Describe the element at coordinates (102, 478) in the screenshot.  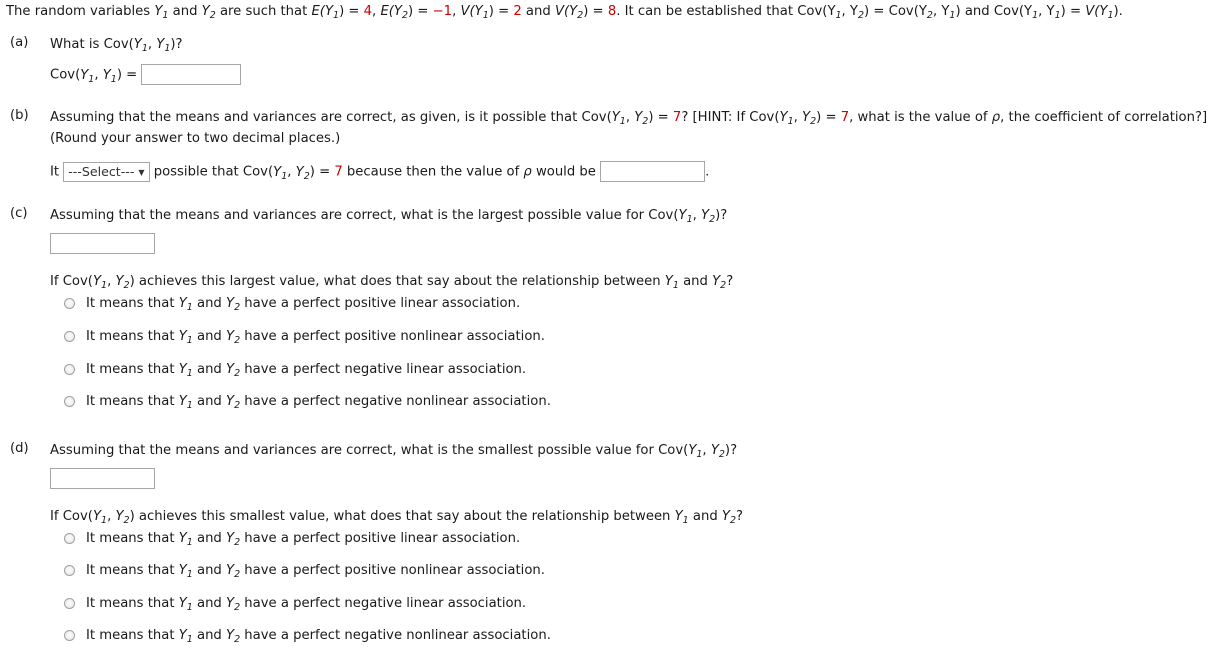
I see `part-d-answer-input` at that location.